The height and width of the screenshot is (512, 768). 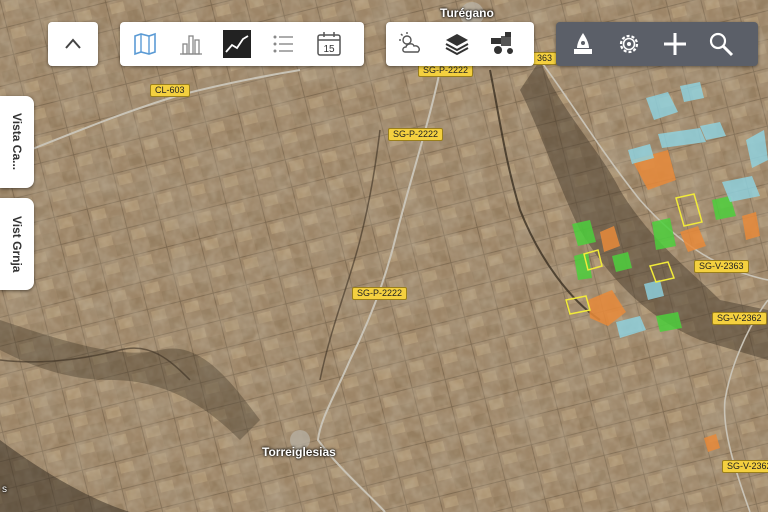 I want to click on line-chart-icon, so click(x=237, y=44).